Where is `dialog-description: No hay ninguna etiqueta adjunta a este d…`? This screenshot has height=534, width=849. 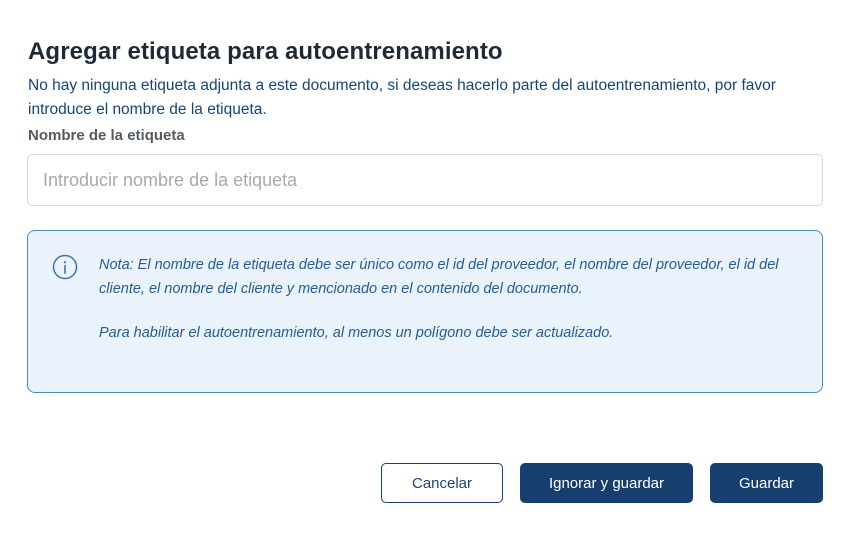 dialog-description: No hay ninguna etiqueta adjunta a este d… is located at coordinates (402, 97).